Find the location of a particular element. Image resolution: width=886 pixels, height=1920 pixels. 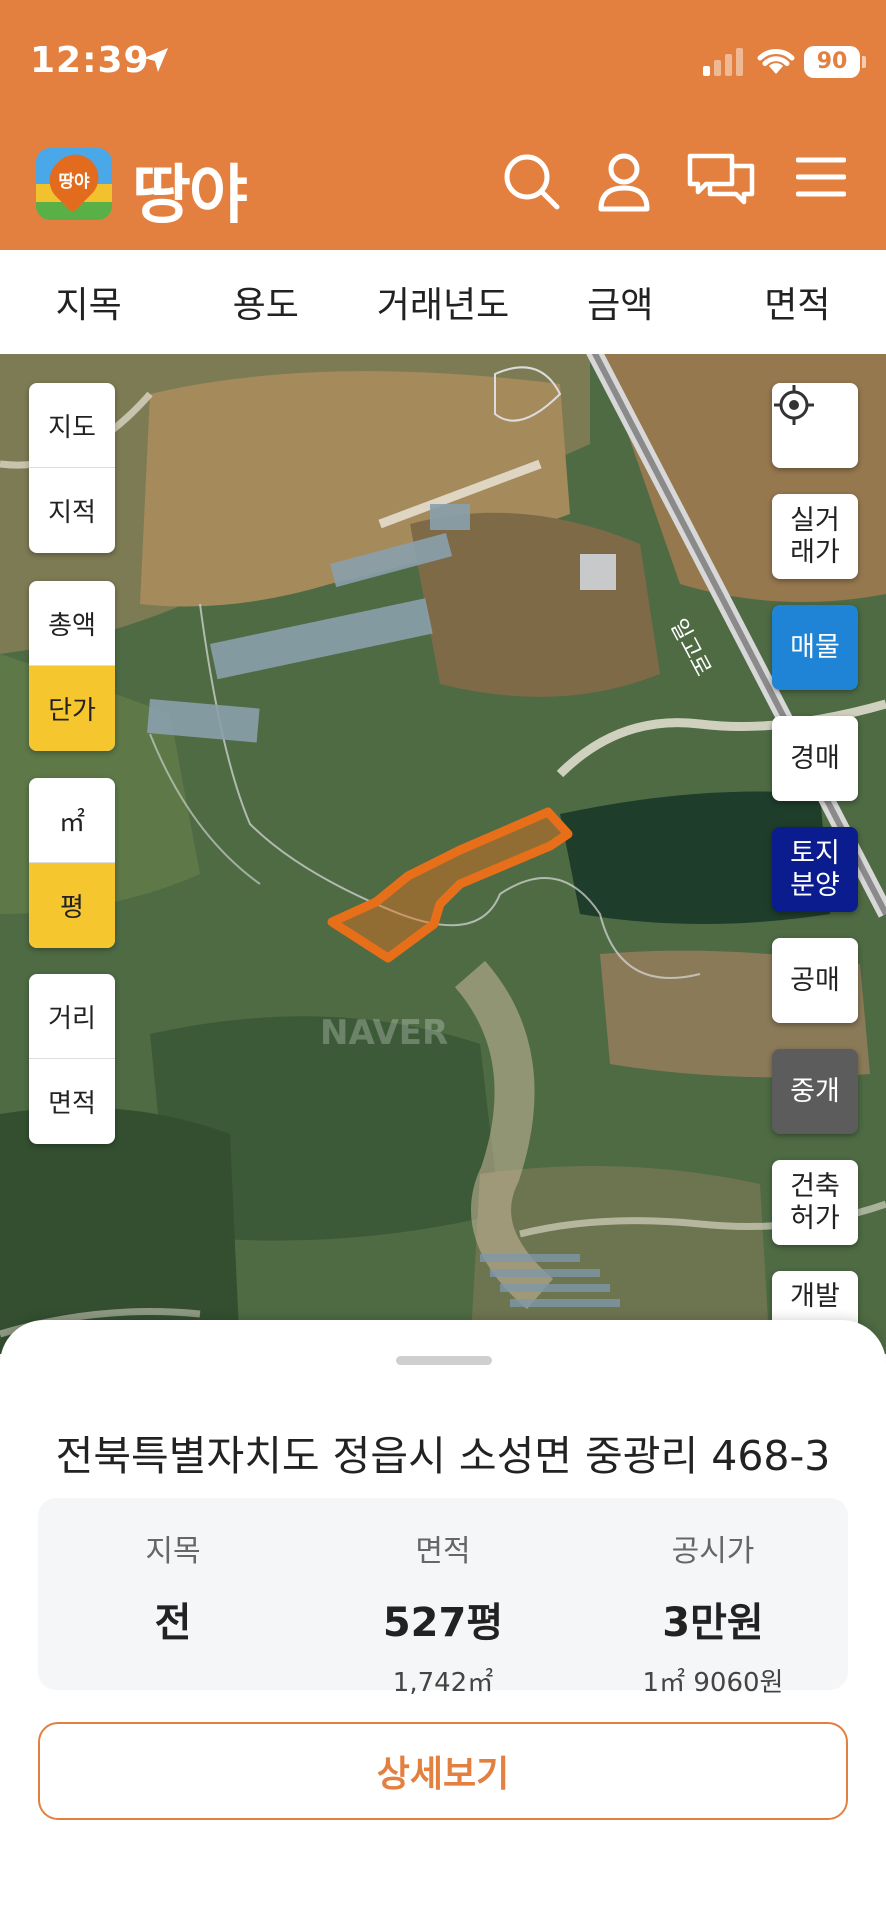

filter-trade-year: 거래년도 is located at coordinates (442, 302).